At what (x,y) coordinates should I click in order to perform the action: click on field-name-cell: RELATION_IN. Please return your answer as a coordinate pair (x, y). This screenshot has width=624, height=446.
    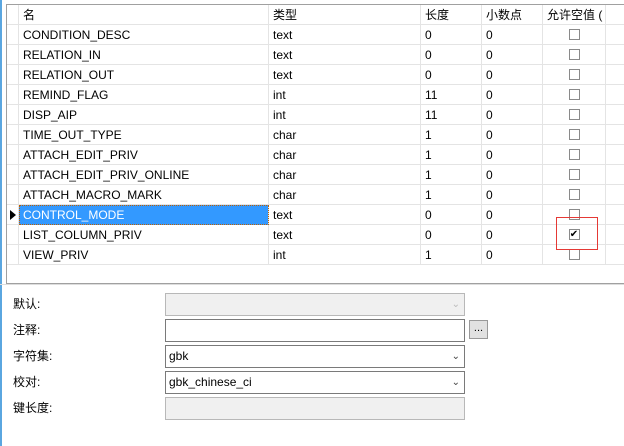
    Looking at the image, I should click on (144, 55).